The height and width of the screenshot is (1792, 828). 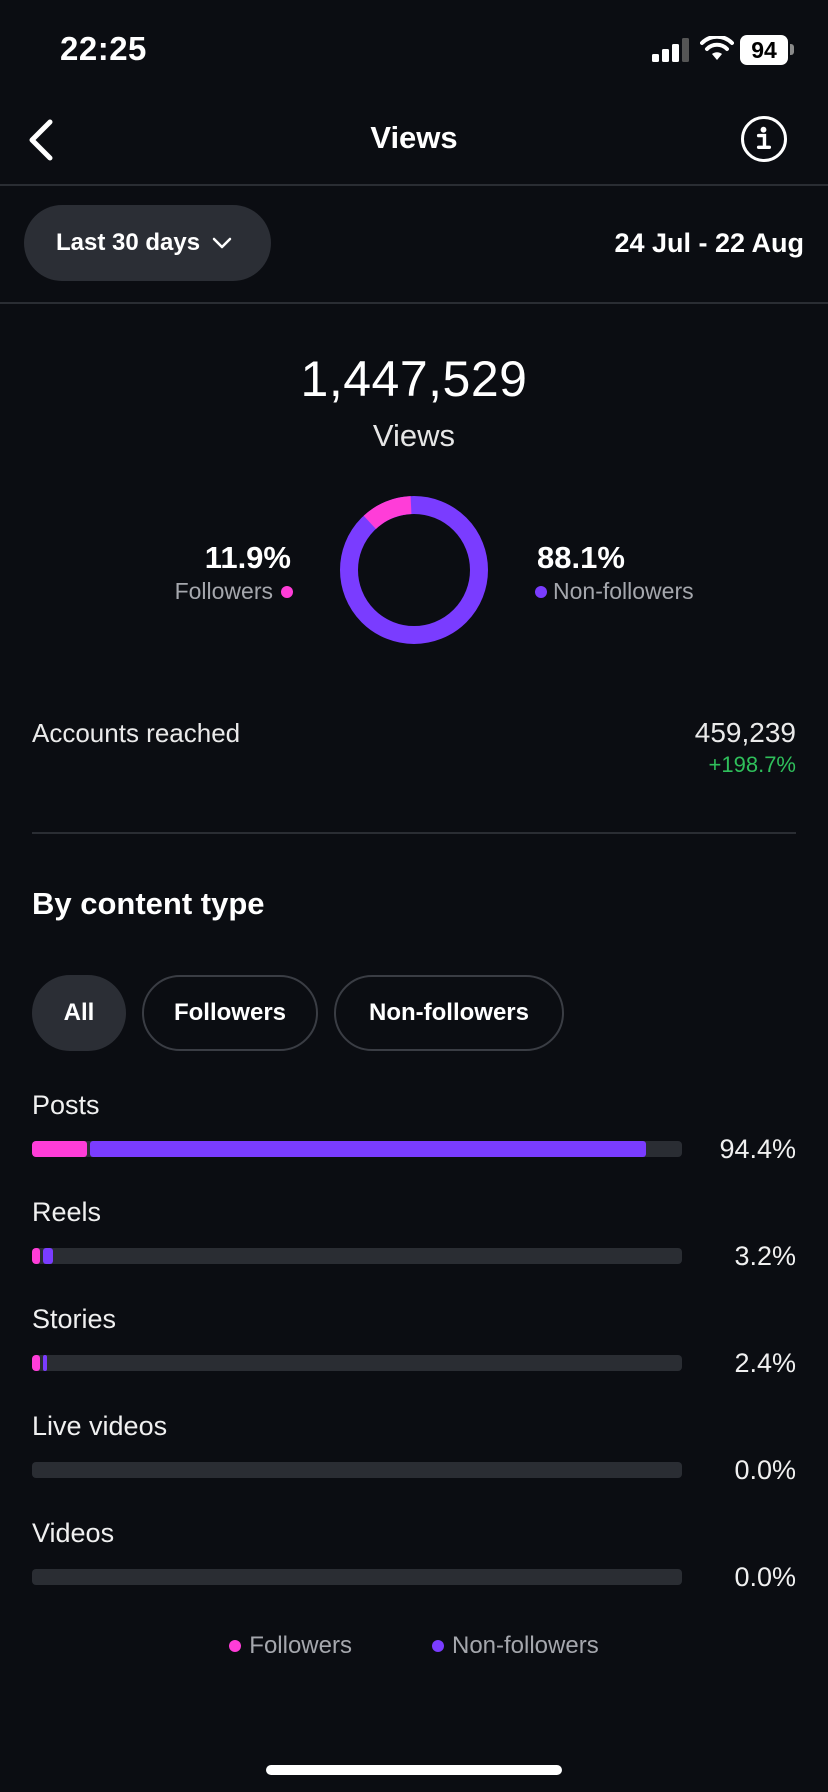 What do you see at coordinates (136, 733) in the screenshot?
I see `accounts-reached-label: Accounts reached` at bounding box center [136, 733].